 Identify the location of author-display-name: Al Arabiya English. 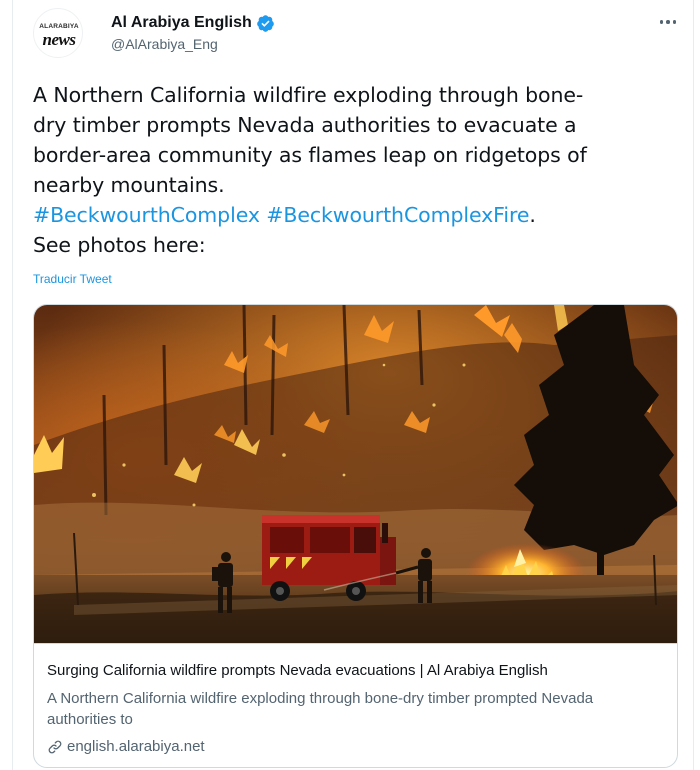
(181, 23).